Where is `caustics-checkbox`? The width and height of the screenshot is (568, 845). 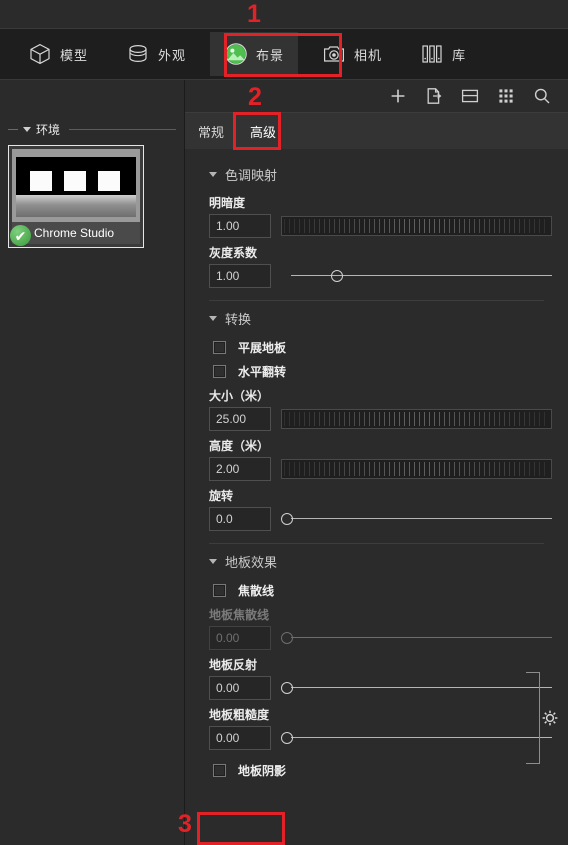 caustics-checkbox is located at coordinates (219, 590).